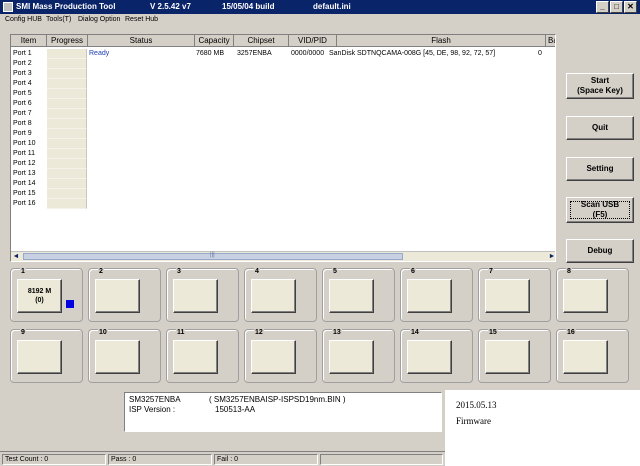 The image size is (640, 466). I want to click on port-group-13: 13, so click(358, 356).